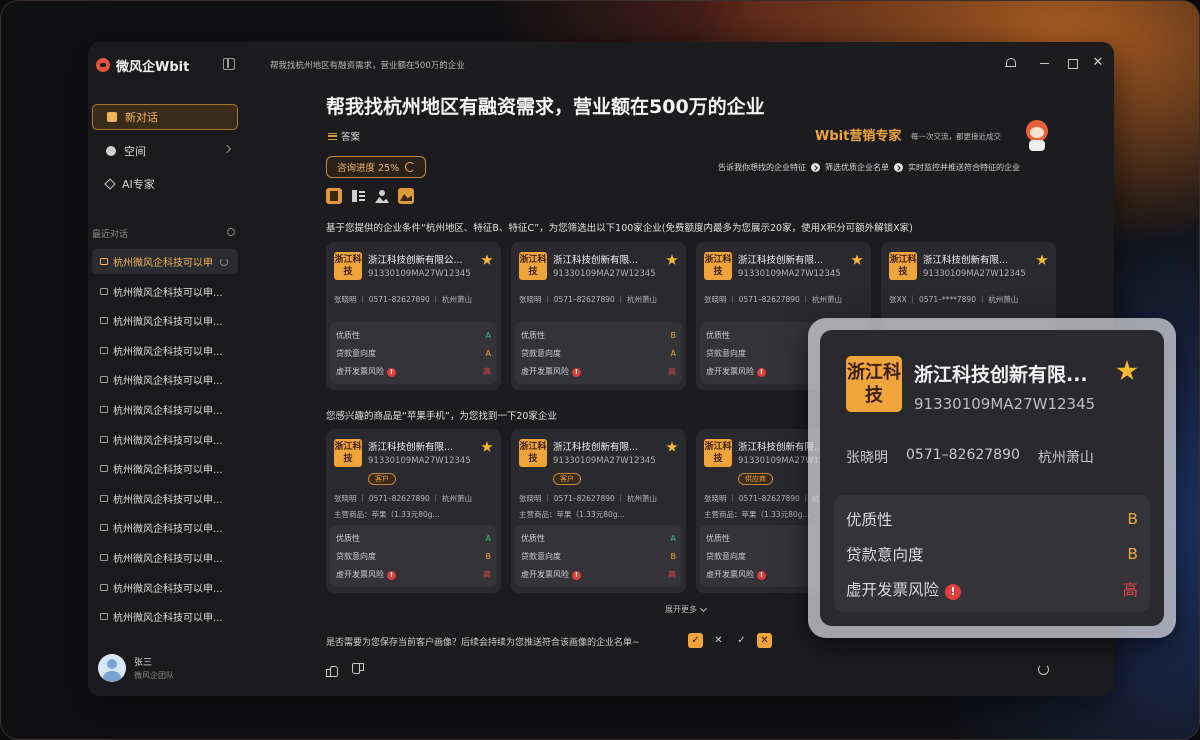  I want to click on space-label: 空间, so click(135, 151).